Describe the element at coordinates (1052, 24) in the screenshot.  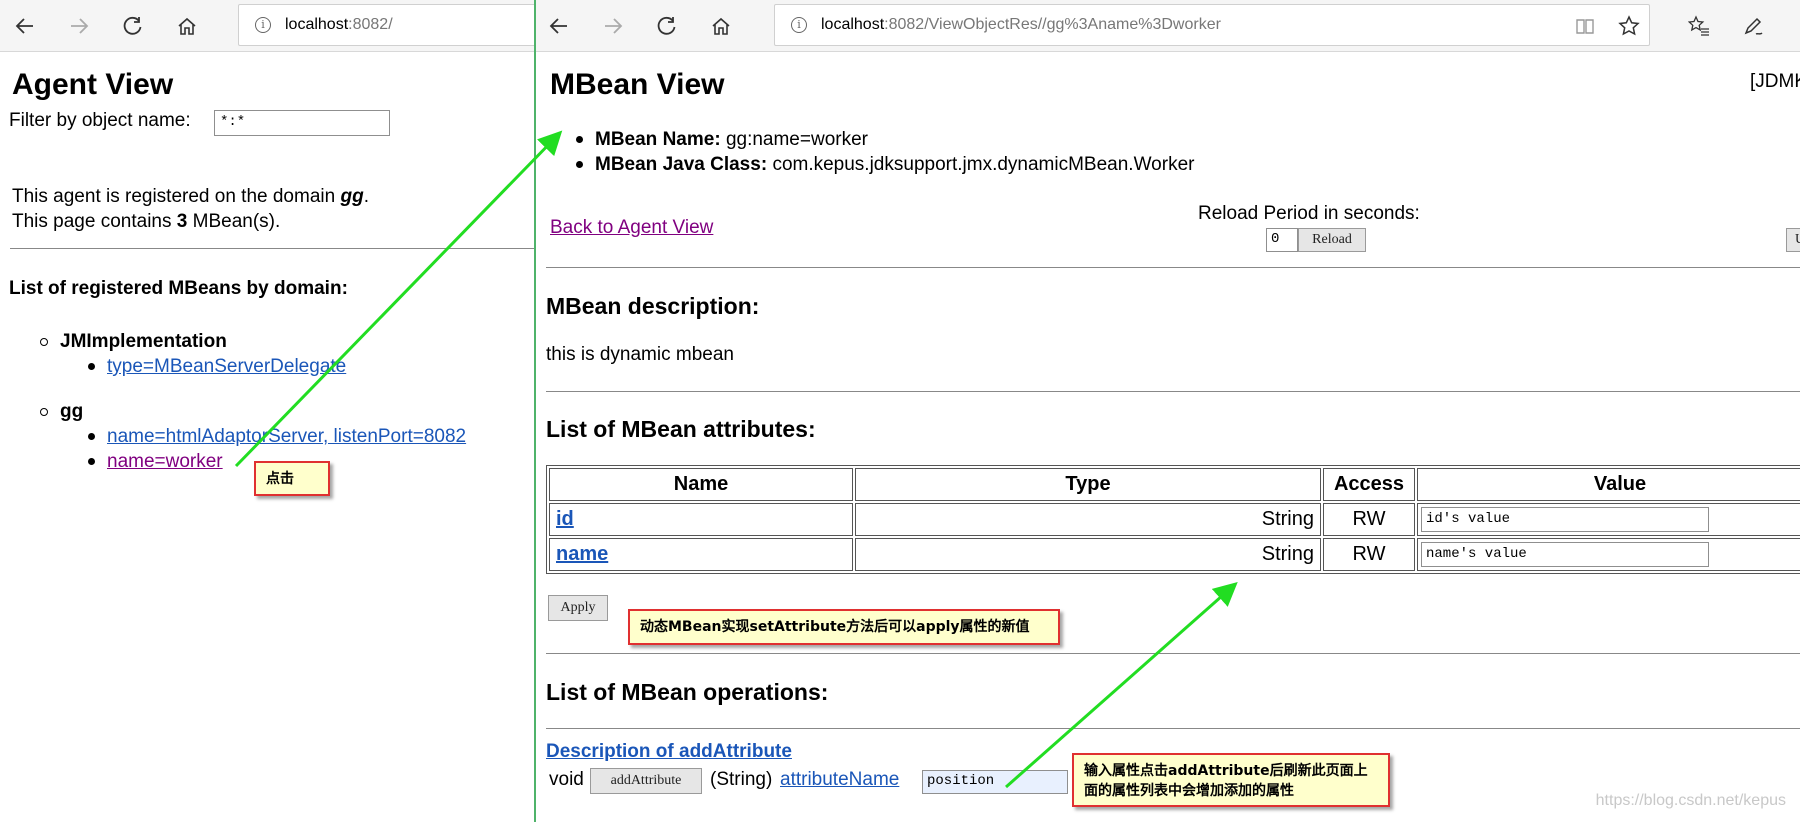
I see `address-path: :8082/ViewObjectRes//gg%3Aname%3Dworker` at that location.